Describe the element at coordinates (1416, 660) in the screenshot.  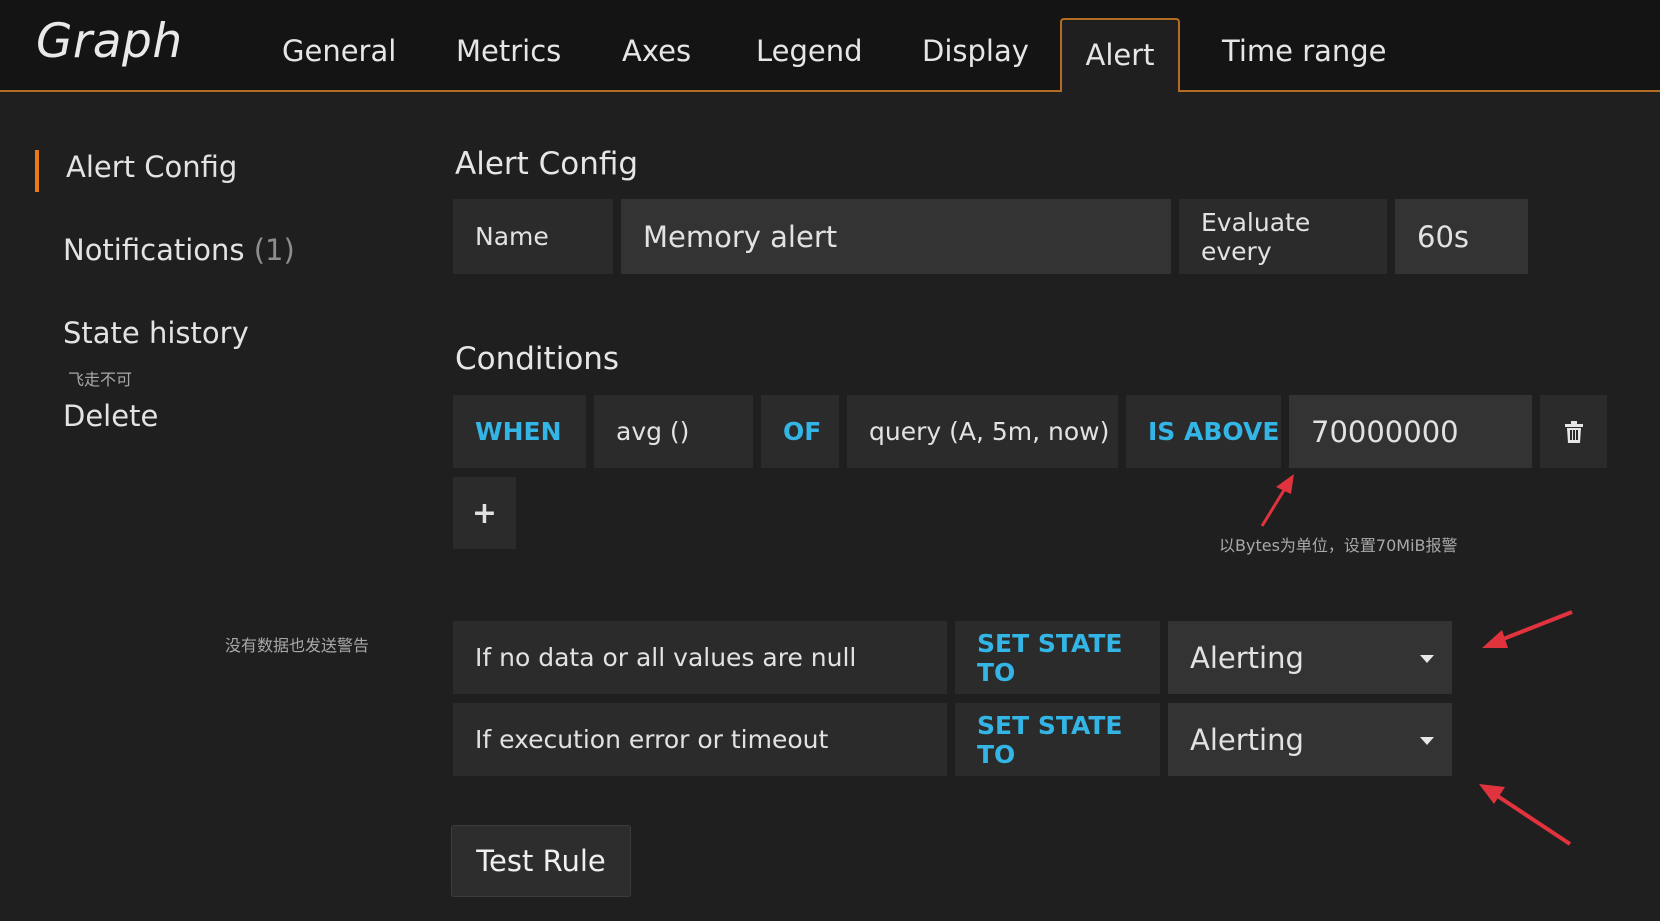
I see `annotation-arrows` at that location.